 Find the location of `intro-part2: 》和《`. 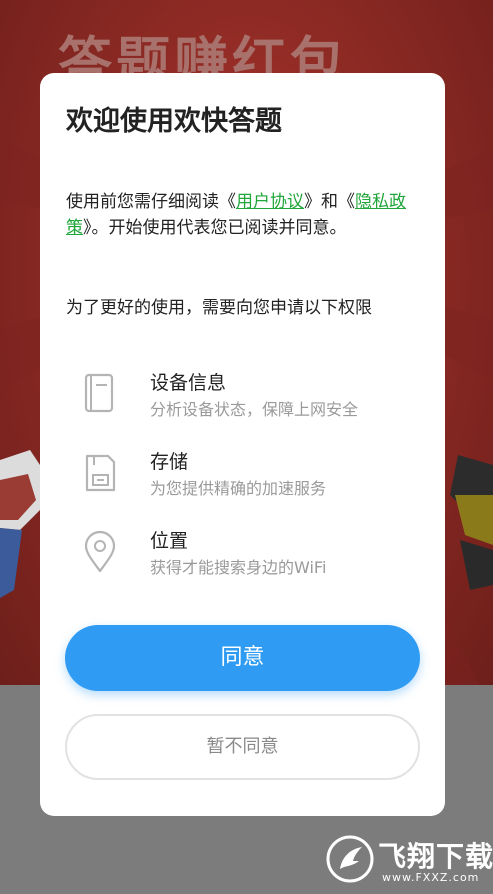

intro-part2: 》和《 is located at coordinates (329, 202).